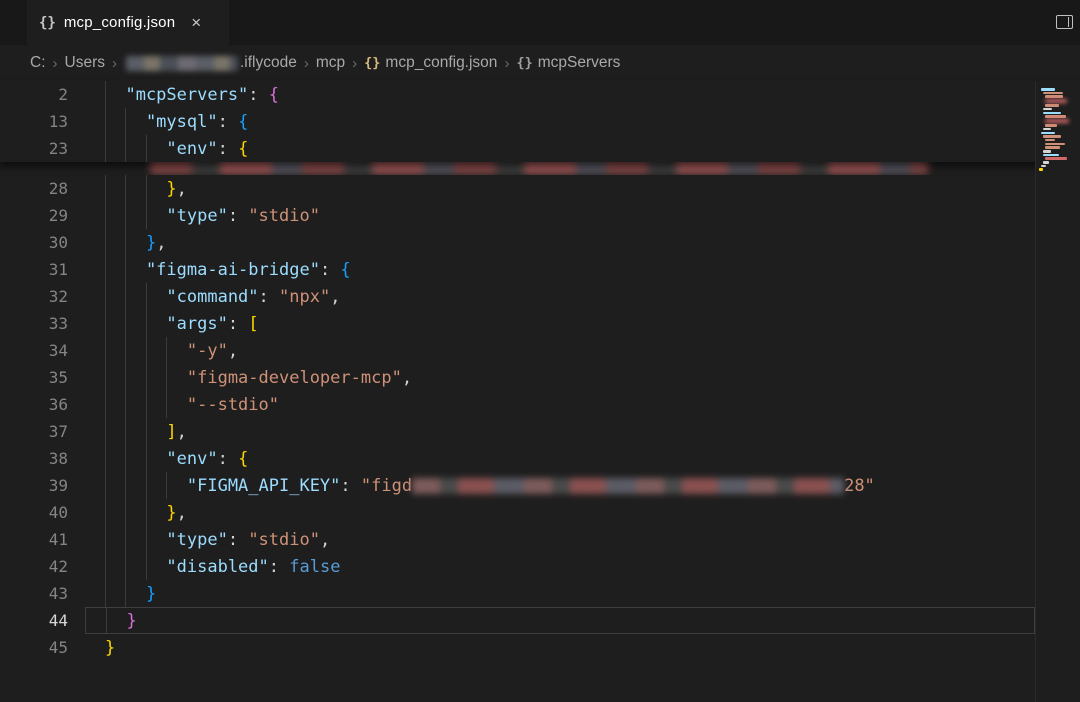 This screenshot has height=702, width=1080. What do you see at coordinates (232, 269) in the screenshot?
I see `token: "figma-ai-bridge"` at bounding box center [232, 269].